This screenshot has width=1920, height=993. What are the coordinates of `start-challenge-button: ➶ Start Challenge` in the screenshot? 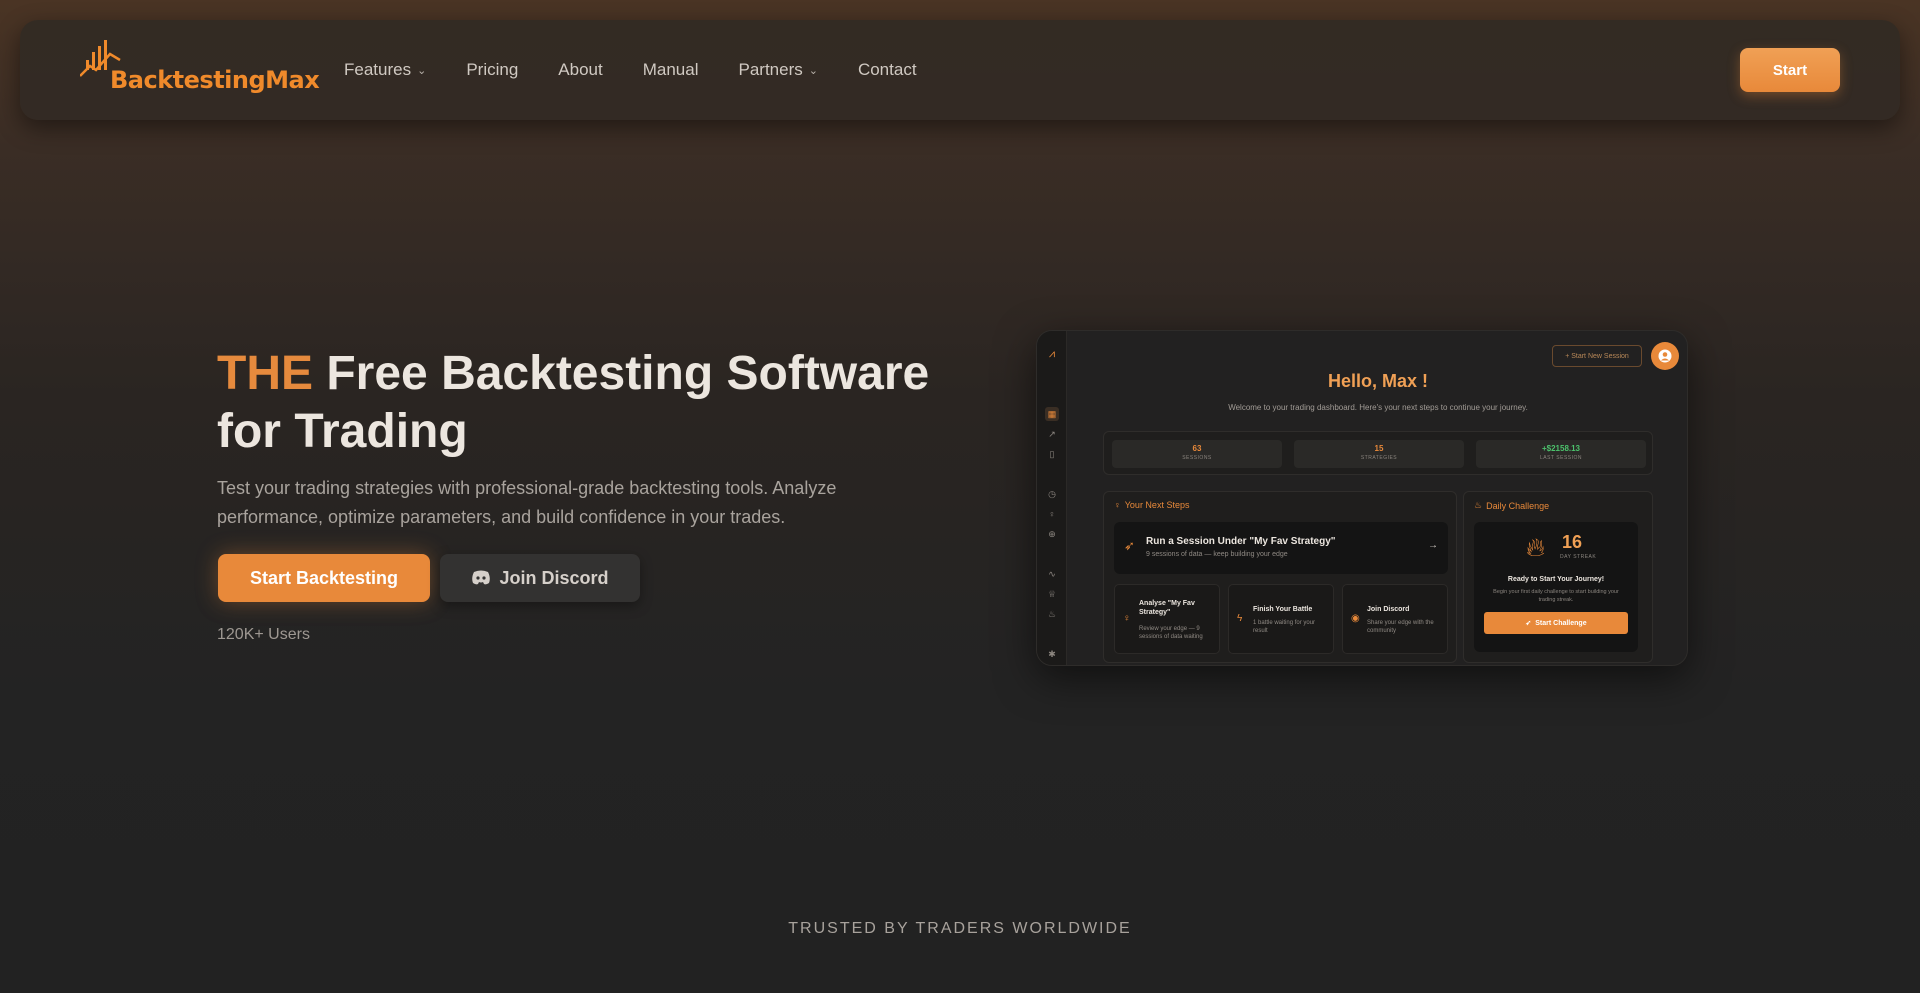 It's located at (1556, 623).